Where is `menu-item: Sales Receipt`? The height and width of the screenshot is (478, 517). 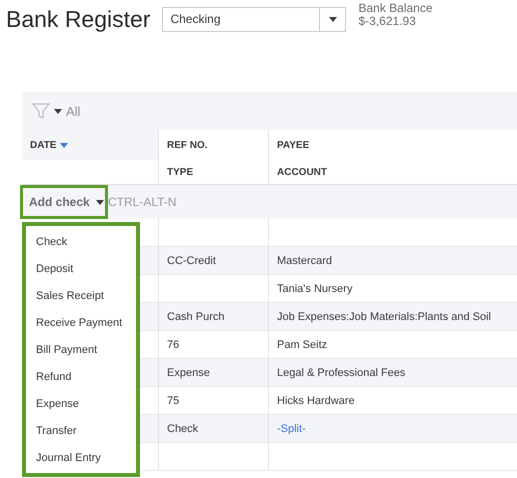 menu-item: Sales Receipt is located at coordinates (81, 295).